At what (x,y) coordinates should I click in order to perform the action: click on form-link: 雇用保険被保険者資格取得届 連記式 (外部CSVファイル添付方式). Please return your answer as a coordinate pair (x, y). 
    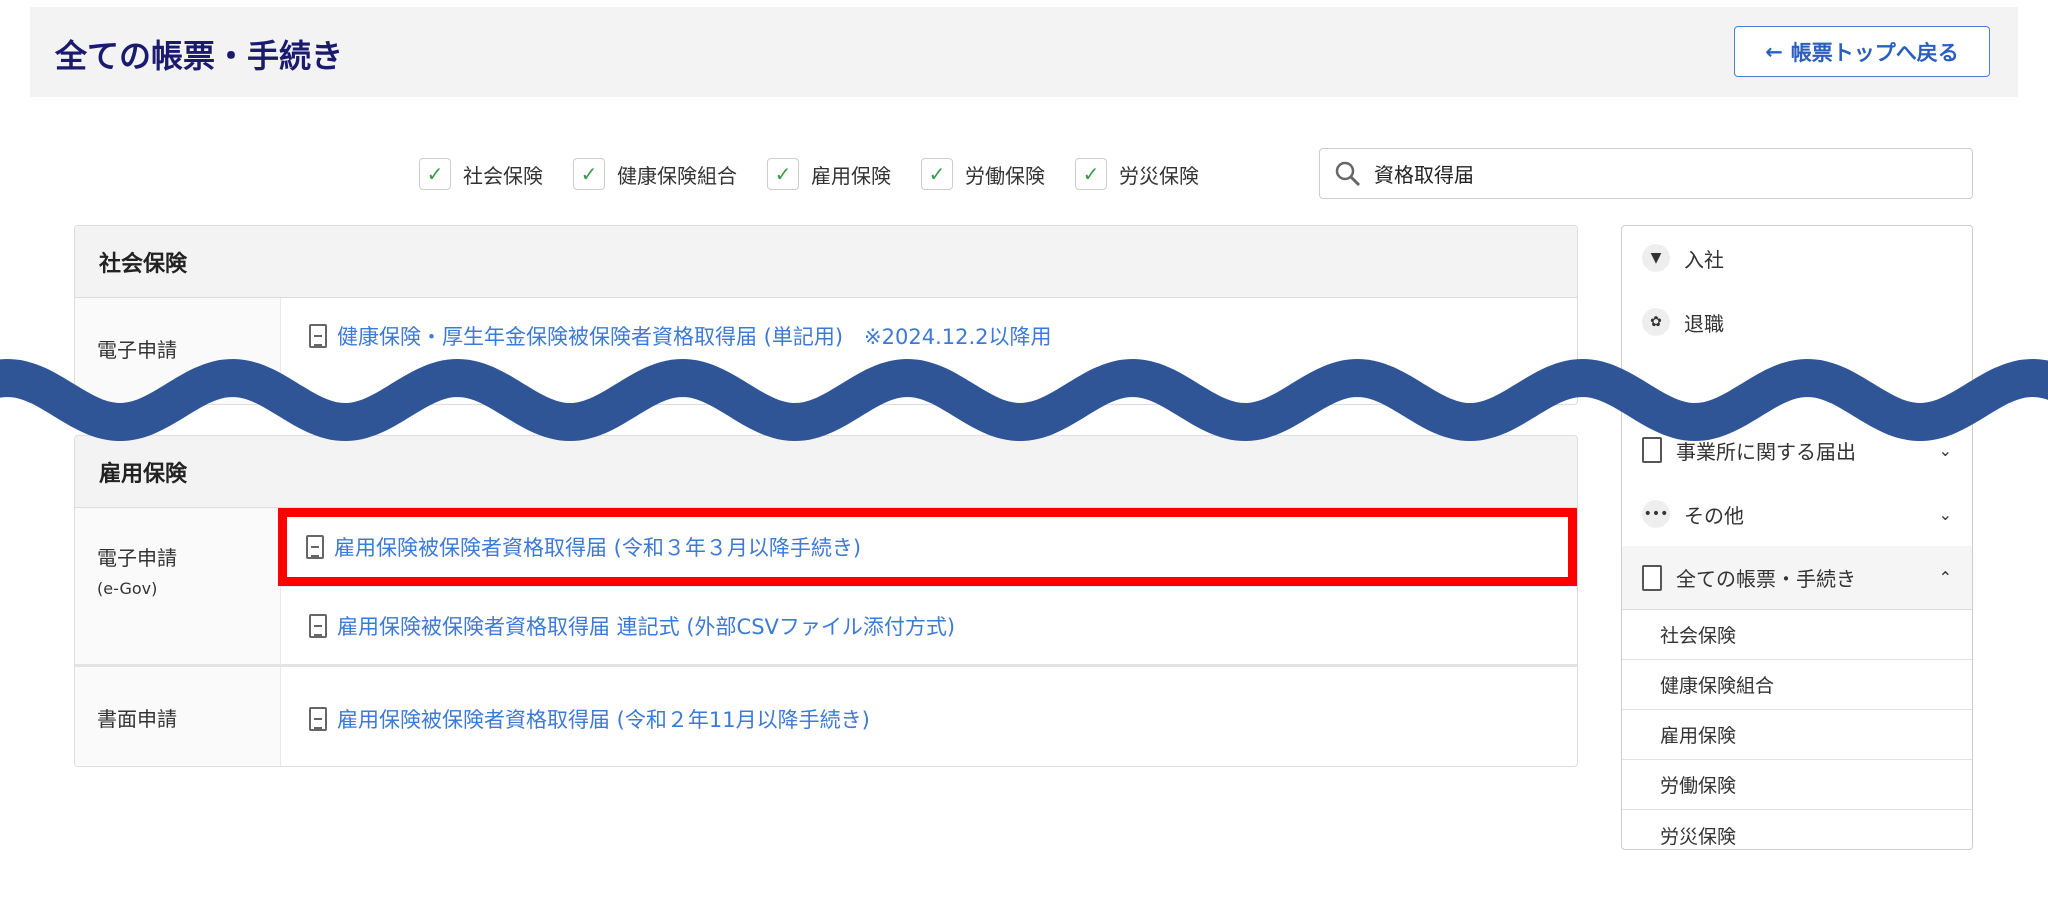
    Looking at the image, I should click on (929, 625).